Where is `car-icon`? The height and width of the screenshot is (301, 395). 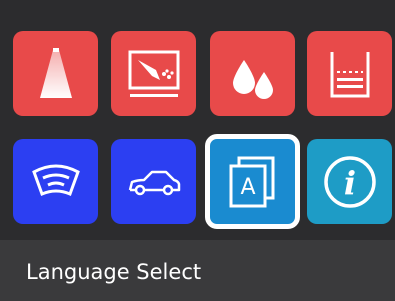
car-icon is located at coordinates (154, 182).